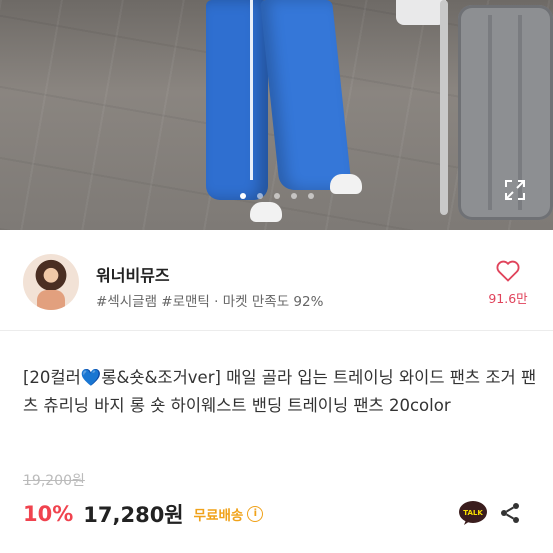 The height and width of the screenshot is (553, 553). What do you see at coordinates (266, 212) in the screenshot?
I see `shoe-left` at bounding box center [266, 212].